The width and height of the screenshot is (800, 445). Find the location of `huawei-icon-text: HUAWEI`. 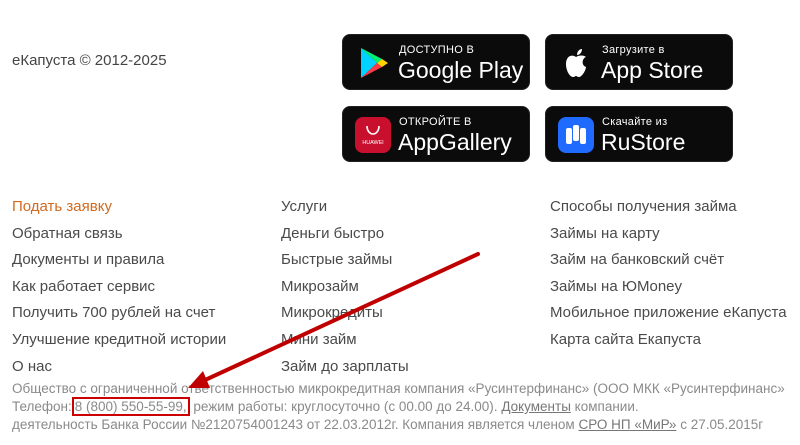

huawei-icon-text: HUAWEI is located at coordinates (372, 143).